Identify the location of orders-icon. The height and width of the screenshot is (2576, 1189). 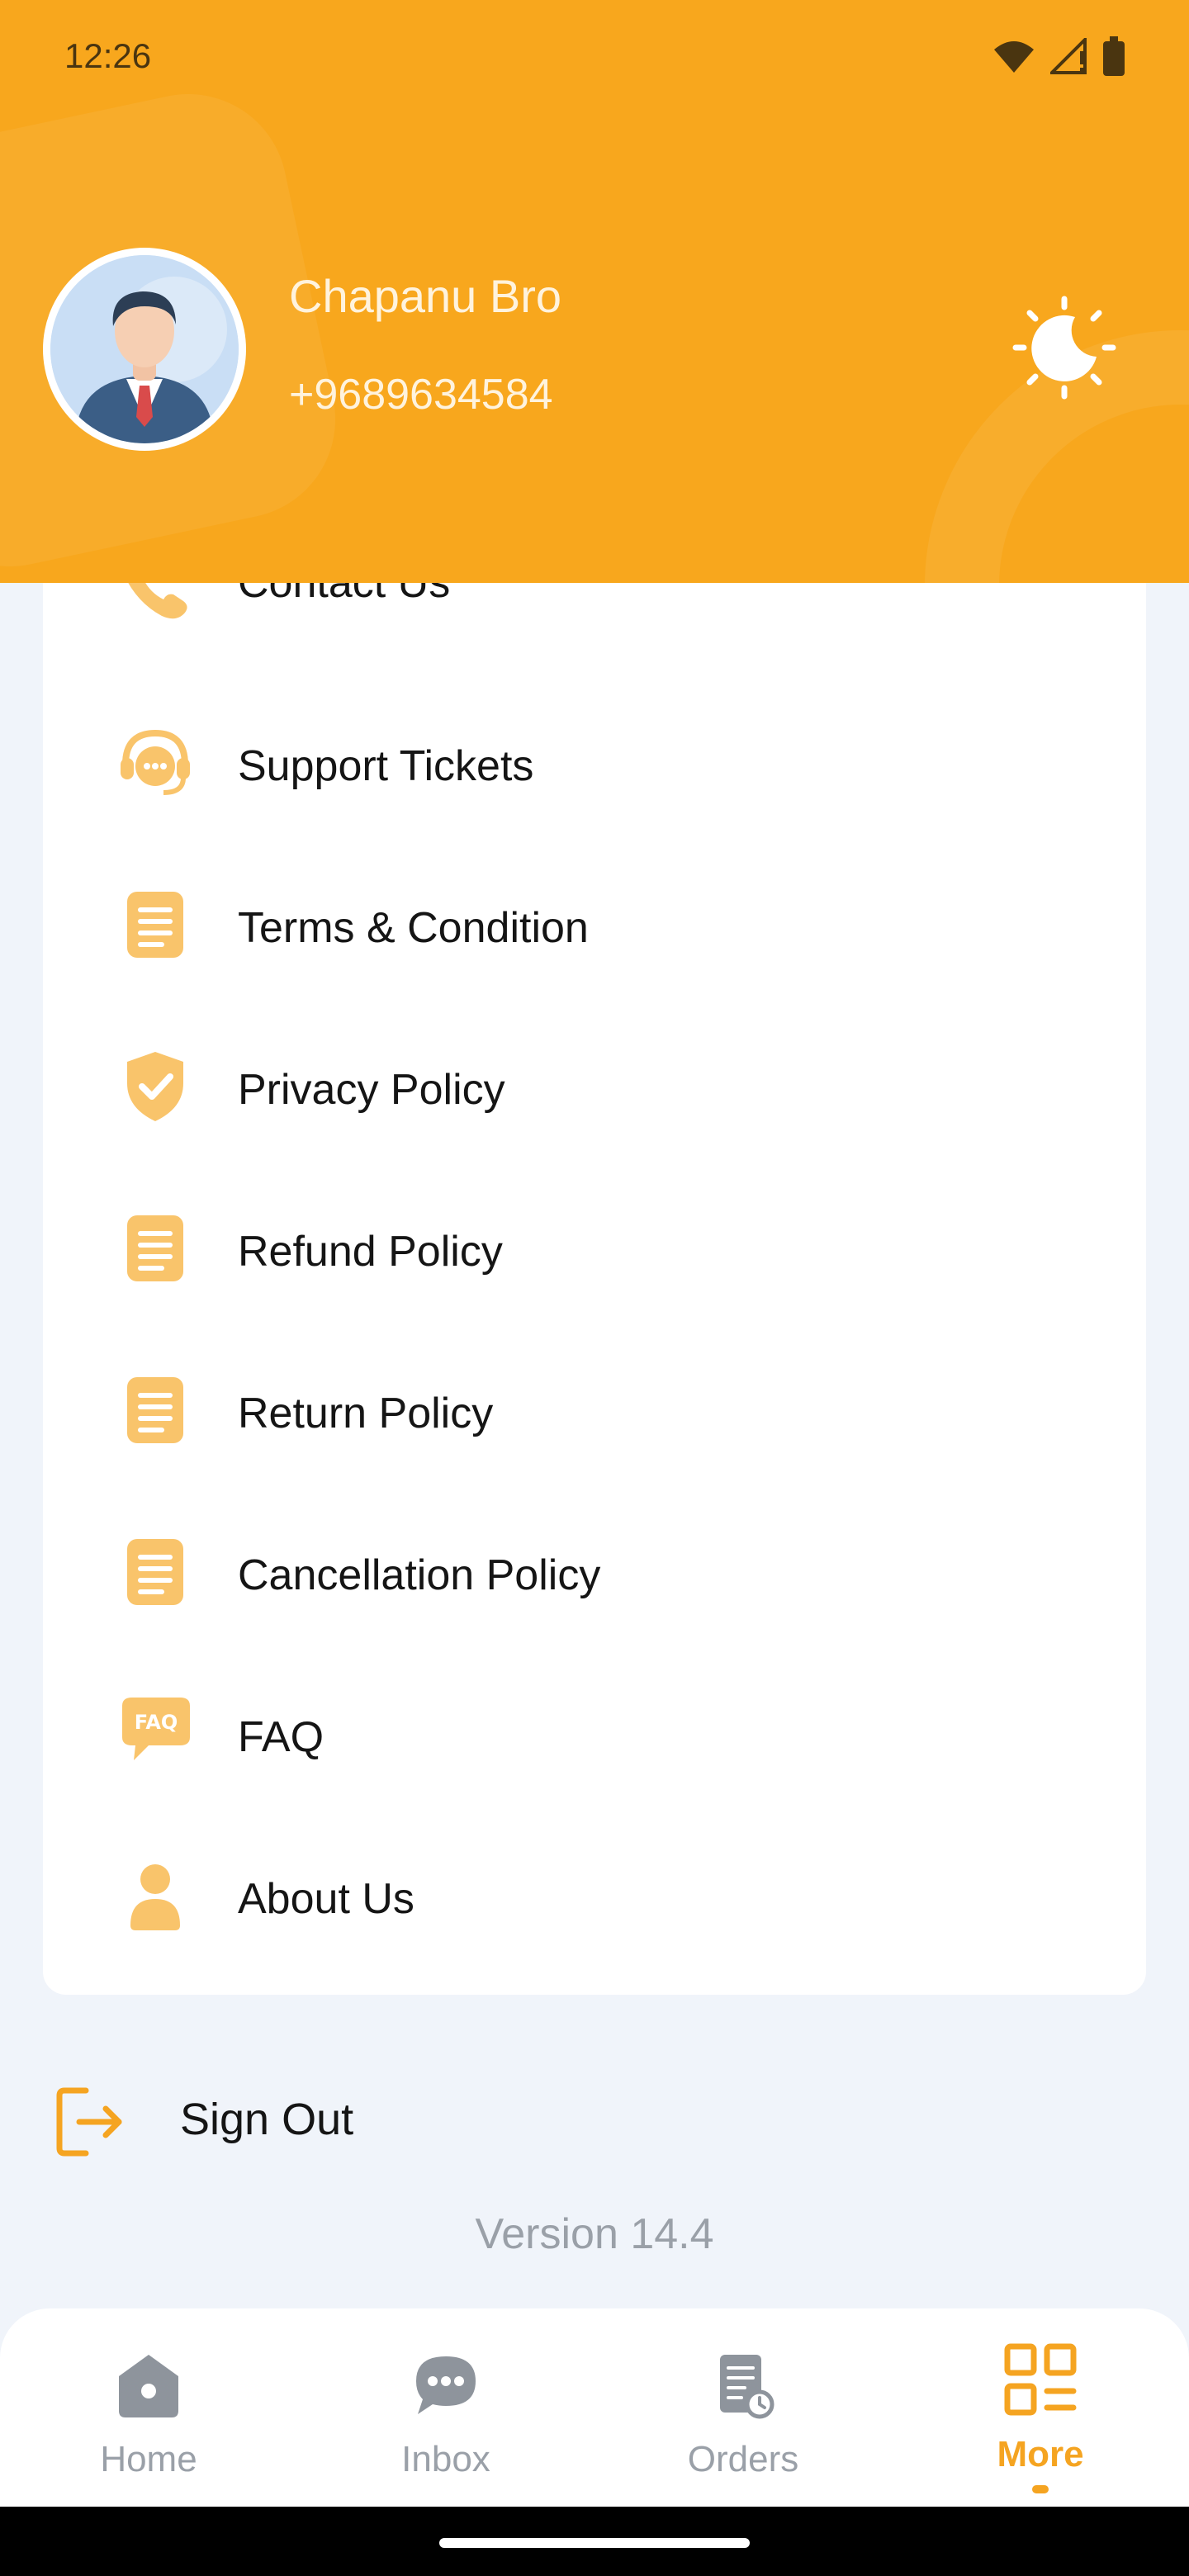
(747, 2387).